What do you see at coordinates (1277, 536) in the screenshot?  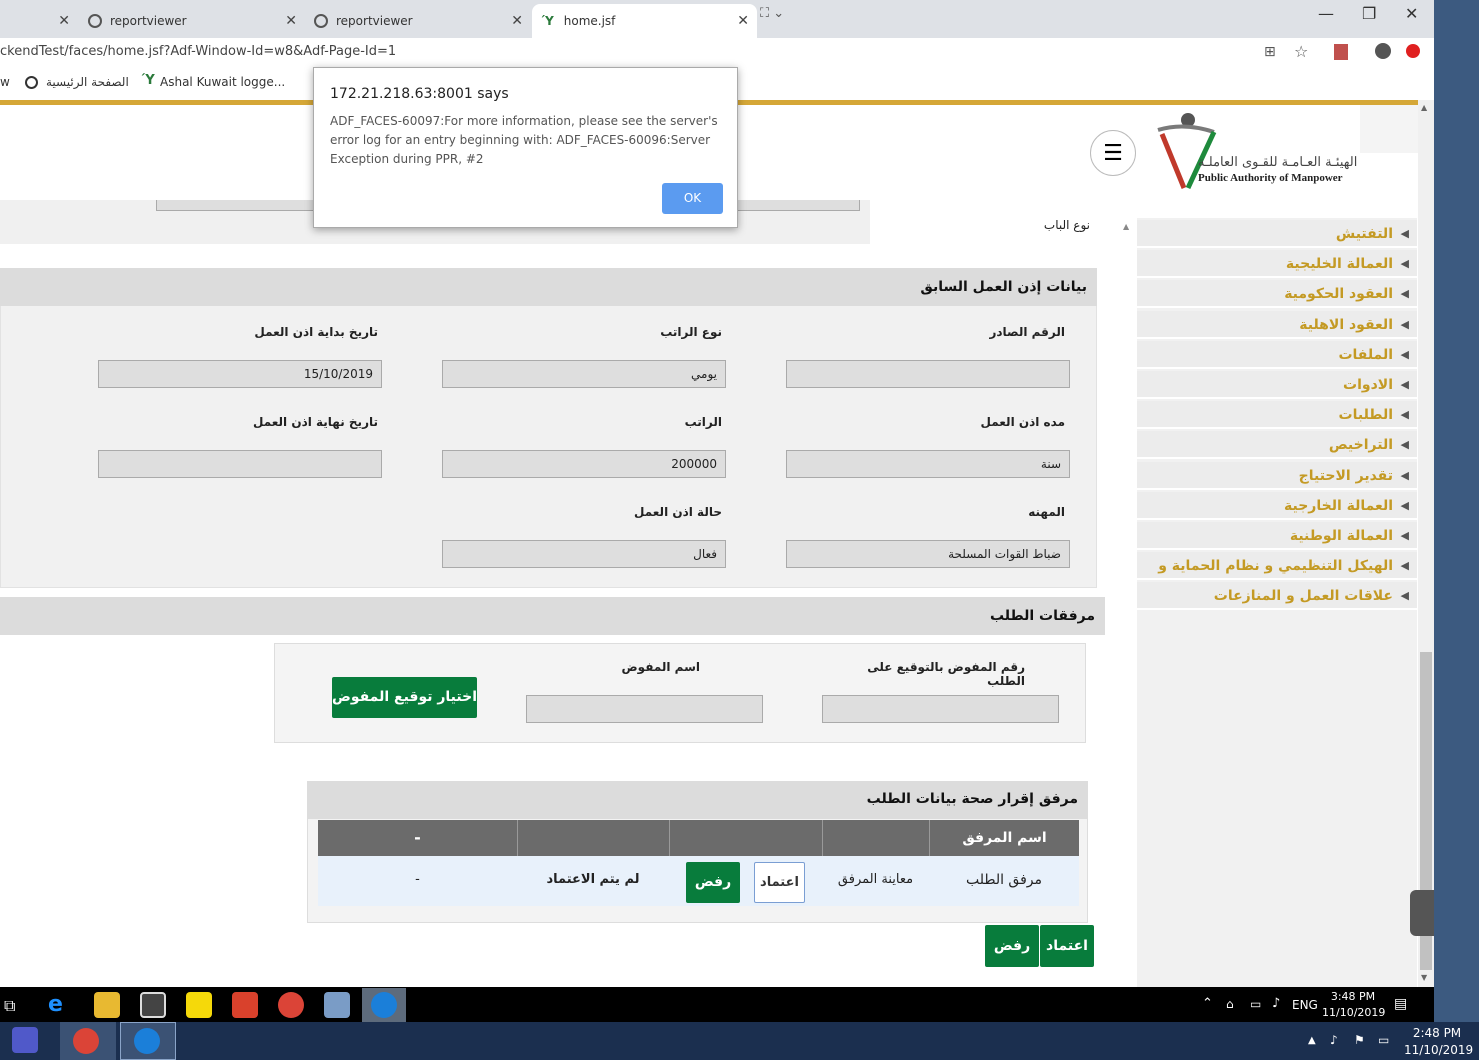 I see `sidebar-item: ◀ العمالة الوطنية` at bounding box center [1277, 536].